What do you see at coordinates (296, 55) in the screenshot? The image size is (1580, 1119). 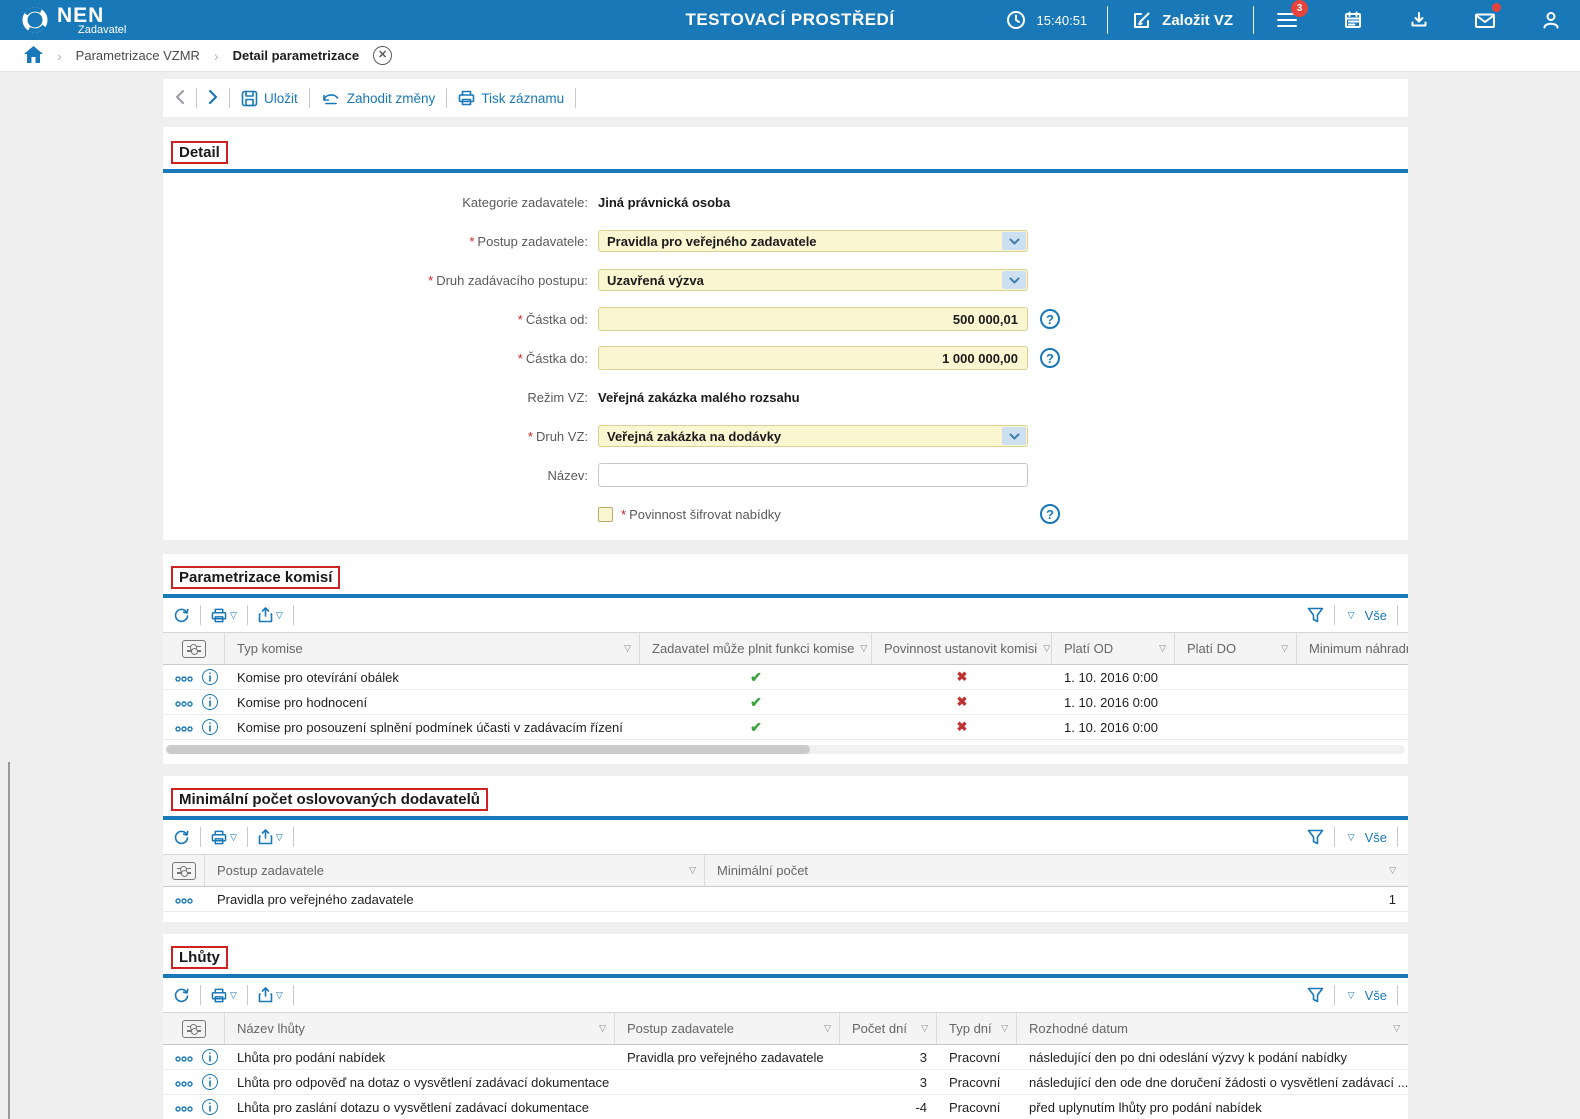 I see `breadcrumb-item-detail-parametrizace: Detail parametrizace` at bounding box center [296, 55].